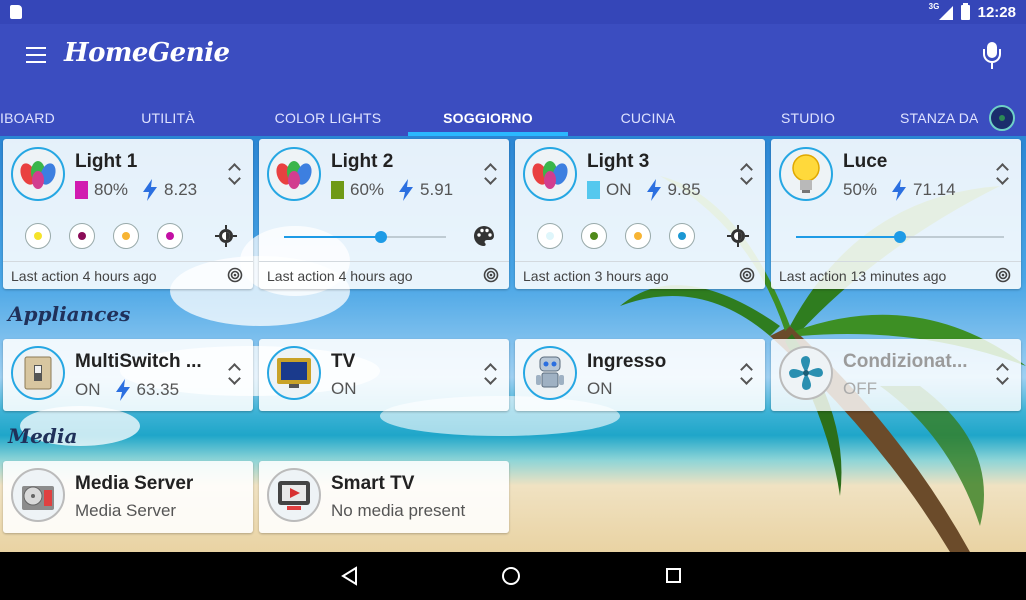 The width and height of the screenshot is (1026, 600). I want to click on appliance-card-ingresso: Ingresso ON, so click(640, 375).